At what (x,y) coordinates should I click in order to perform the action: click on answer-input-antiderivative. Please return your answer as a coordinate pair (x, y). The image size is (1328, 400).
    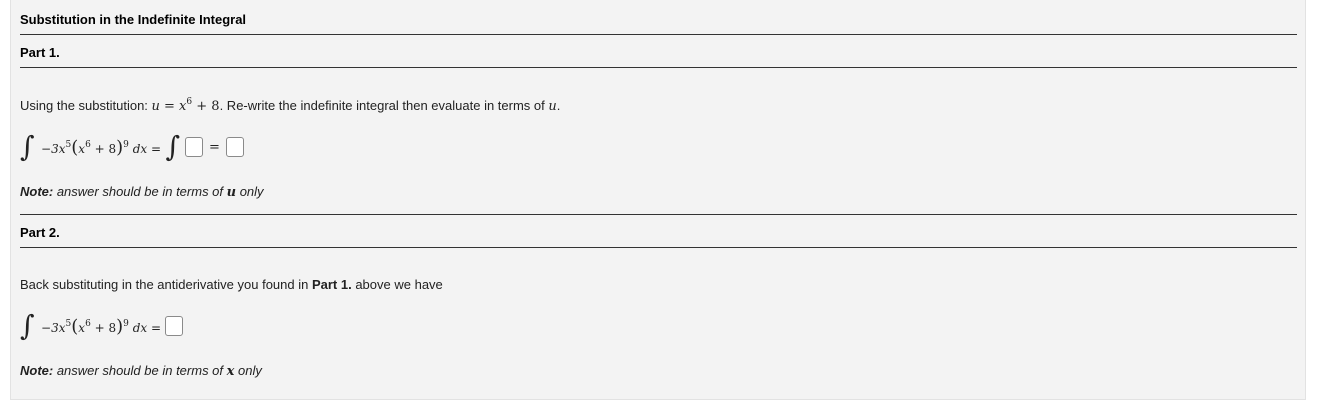
    Looking at the image, I should click on (174, 326).